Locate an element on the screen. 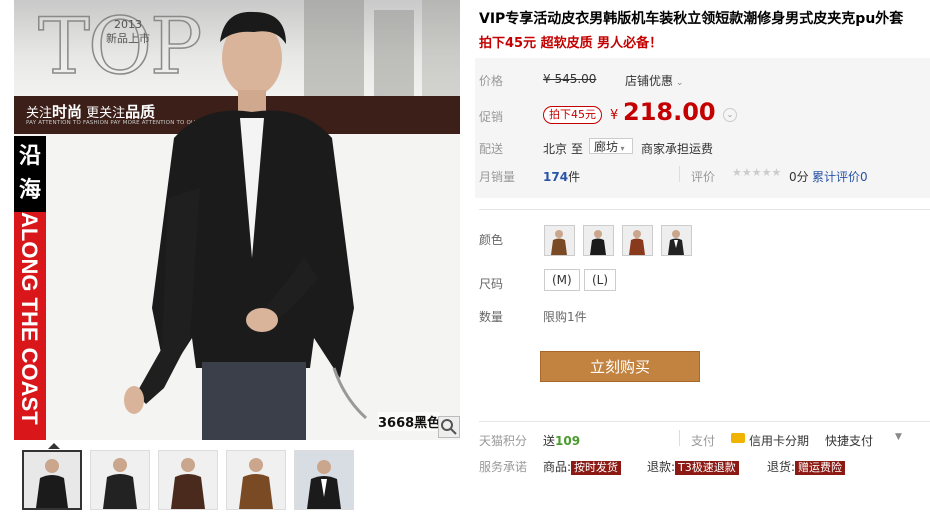 The height and width of the screenshot is (524, 930). shipping-note: 商家承担运费 is located at coordinates (677, 149).